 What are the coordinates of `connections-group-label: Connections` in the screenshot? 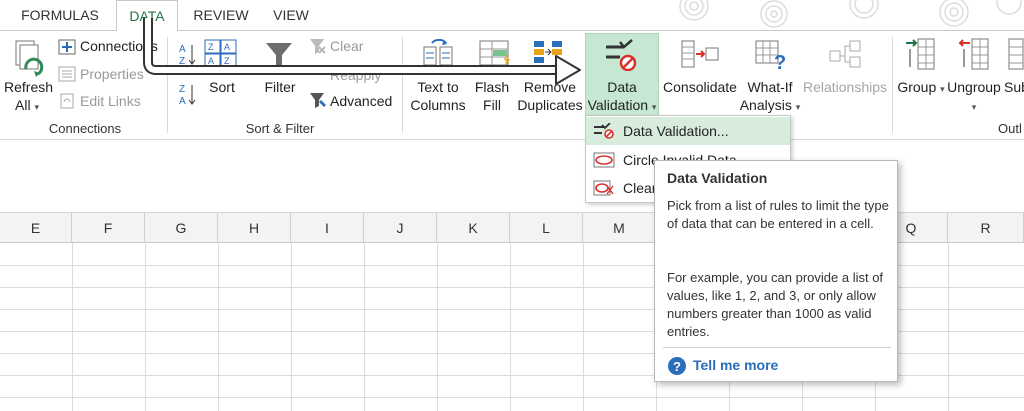 It's located at (85, 128).